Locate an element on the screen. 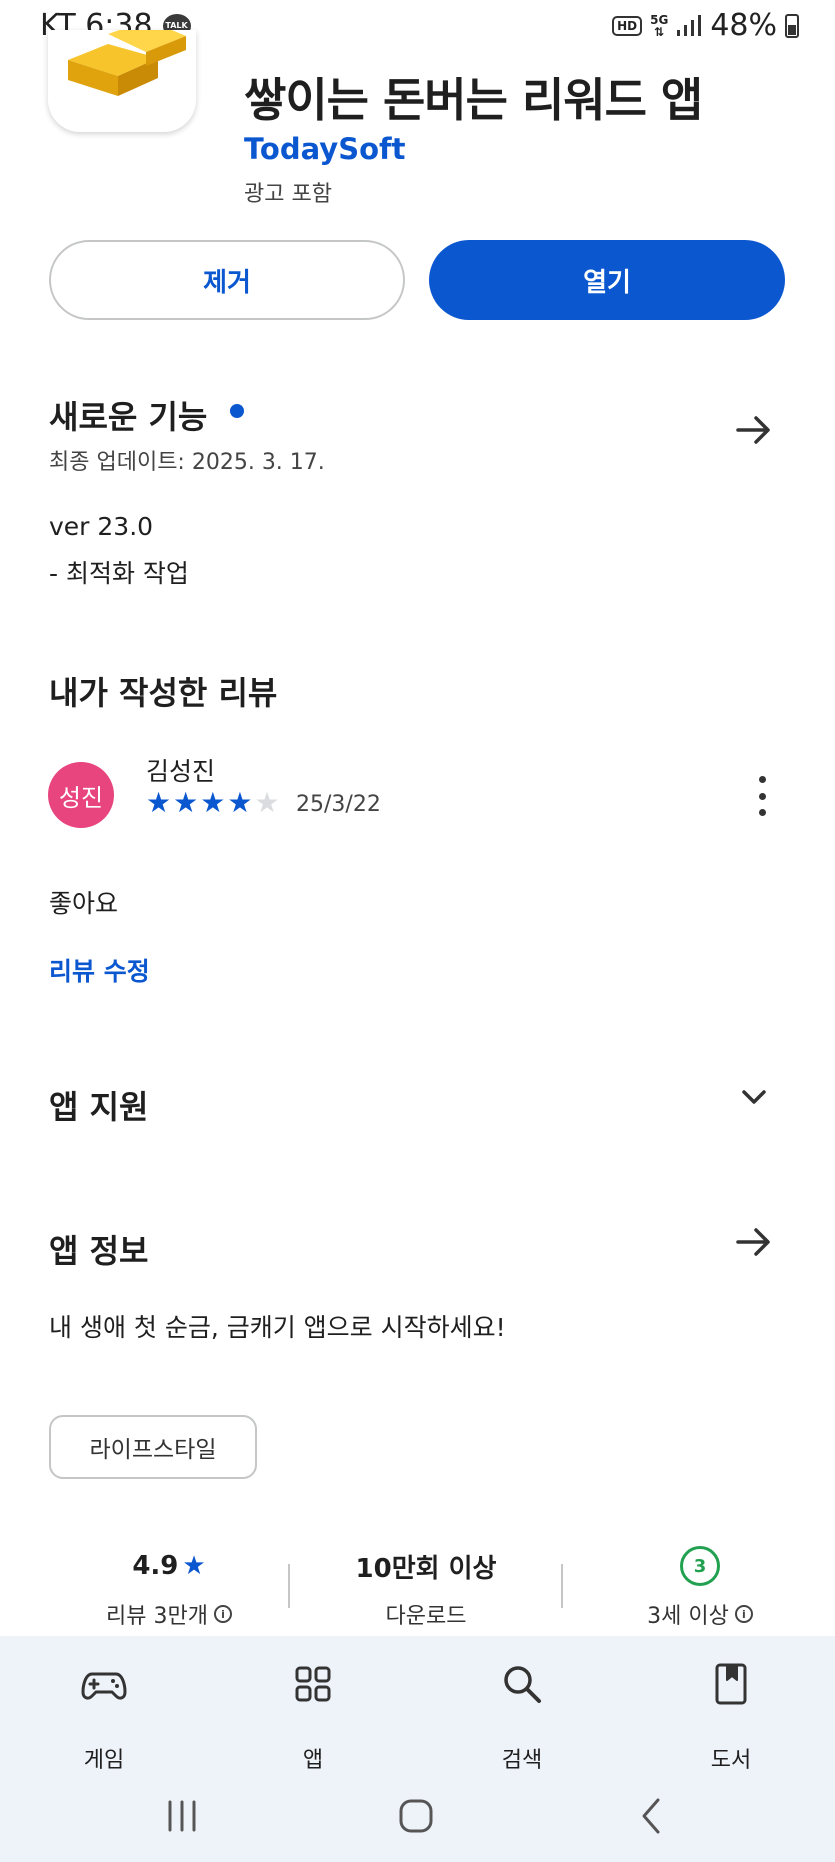 The width and height of the screenshot is (835, 1862). 5g-icon: 5G ⇅ is located at coordinates (659, 25).